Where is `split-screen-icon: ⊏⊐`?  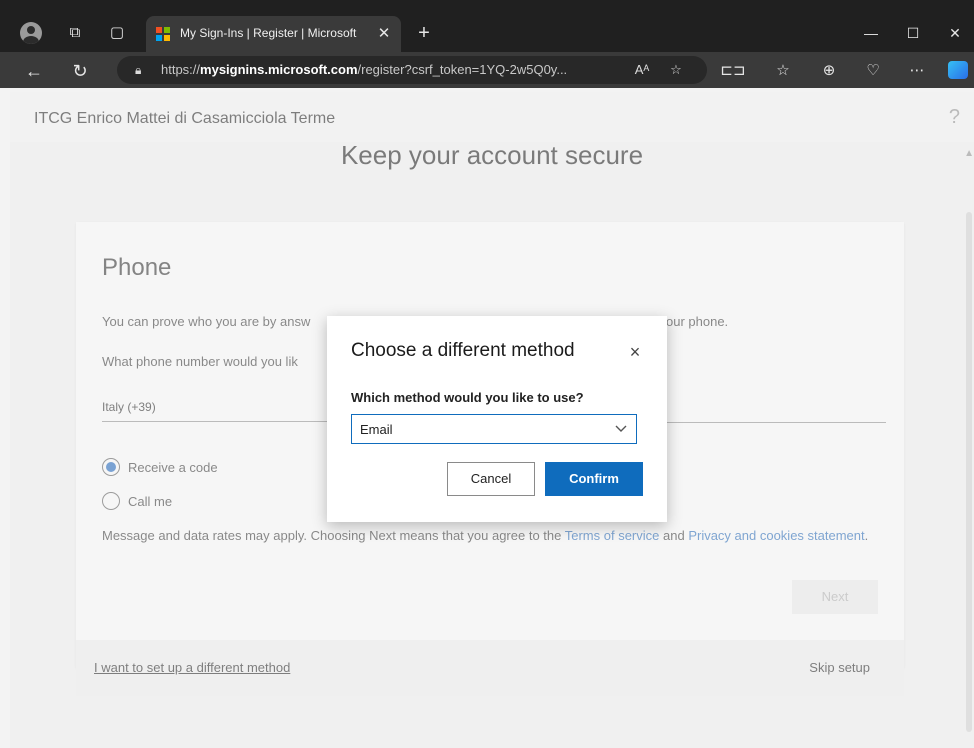
split-screen-icon: ⊏⊐ is located at coordinates (733, 71).